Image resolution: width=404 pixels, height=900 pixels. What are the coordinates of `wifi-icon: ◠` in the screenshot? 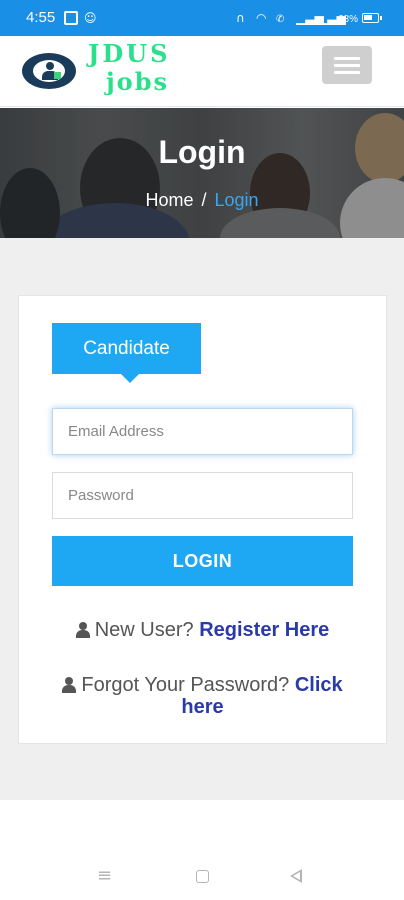 It's located at (261, 18).